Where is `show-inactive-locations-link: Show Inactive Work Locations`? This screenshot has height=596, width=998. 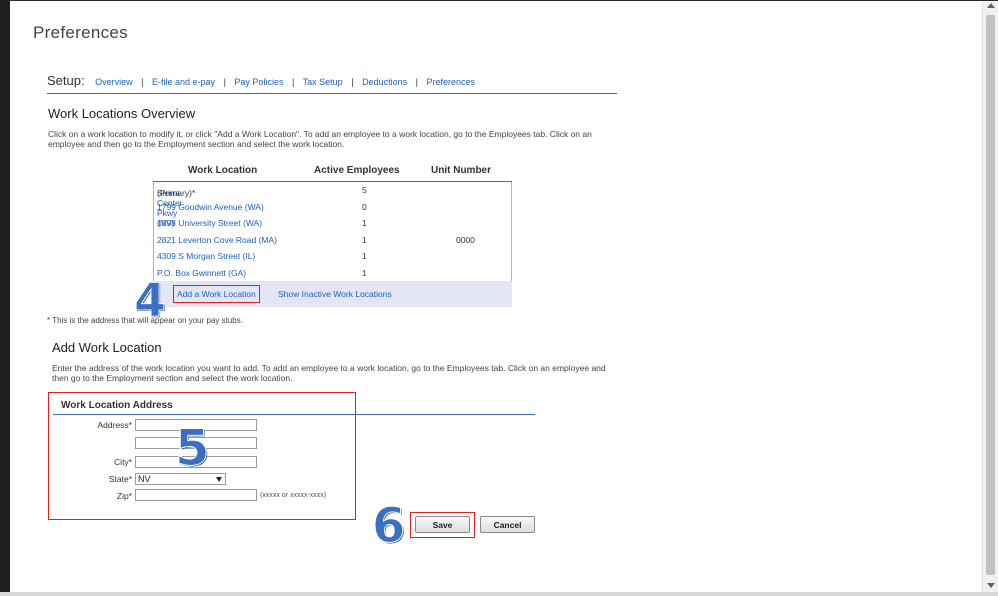
show-inactive-locations-link: Show Inactive Work Locations is located at coordinates (335, 294).